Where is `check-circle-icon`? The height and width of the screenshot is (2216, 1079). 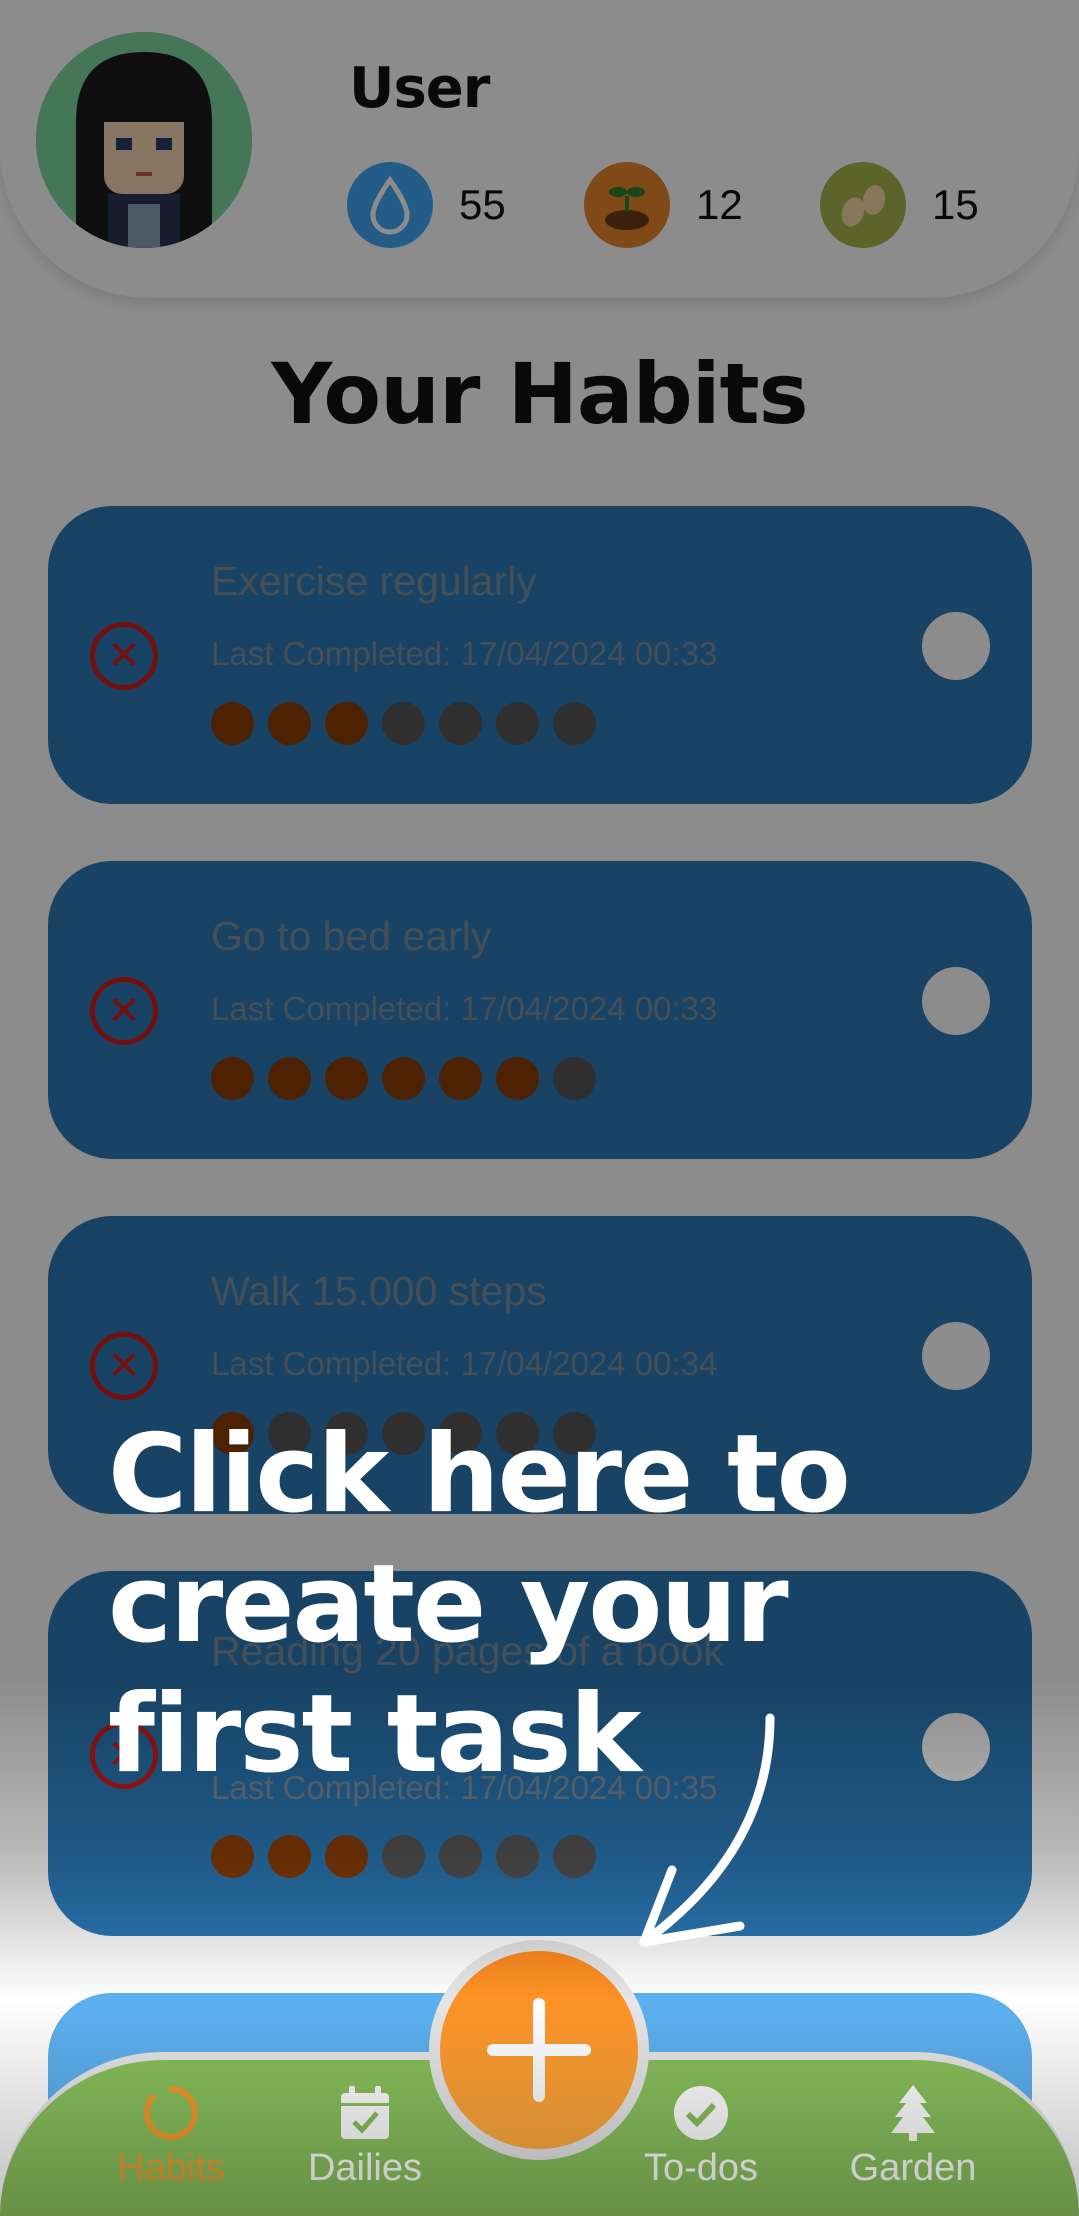 check-circle-icon is located at coordinates (701, 2113).